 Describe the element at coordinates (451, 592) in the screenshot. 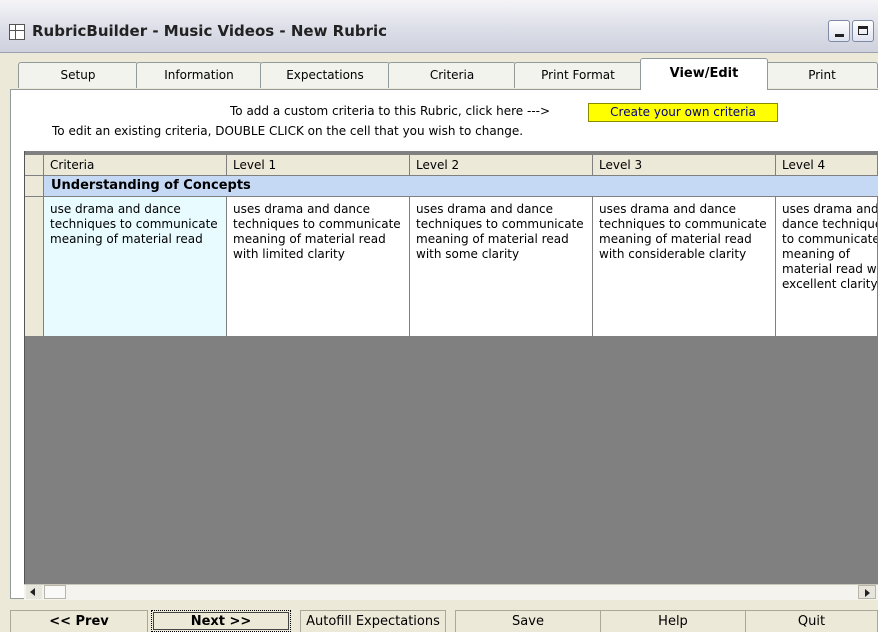

I see `horizontal-scrollbar` at that location.